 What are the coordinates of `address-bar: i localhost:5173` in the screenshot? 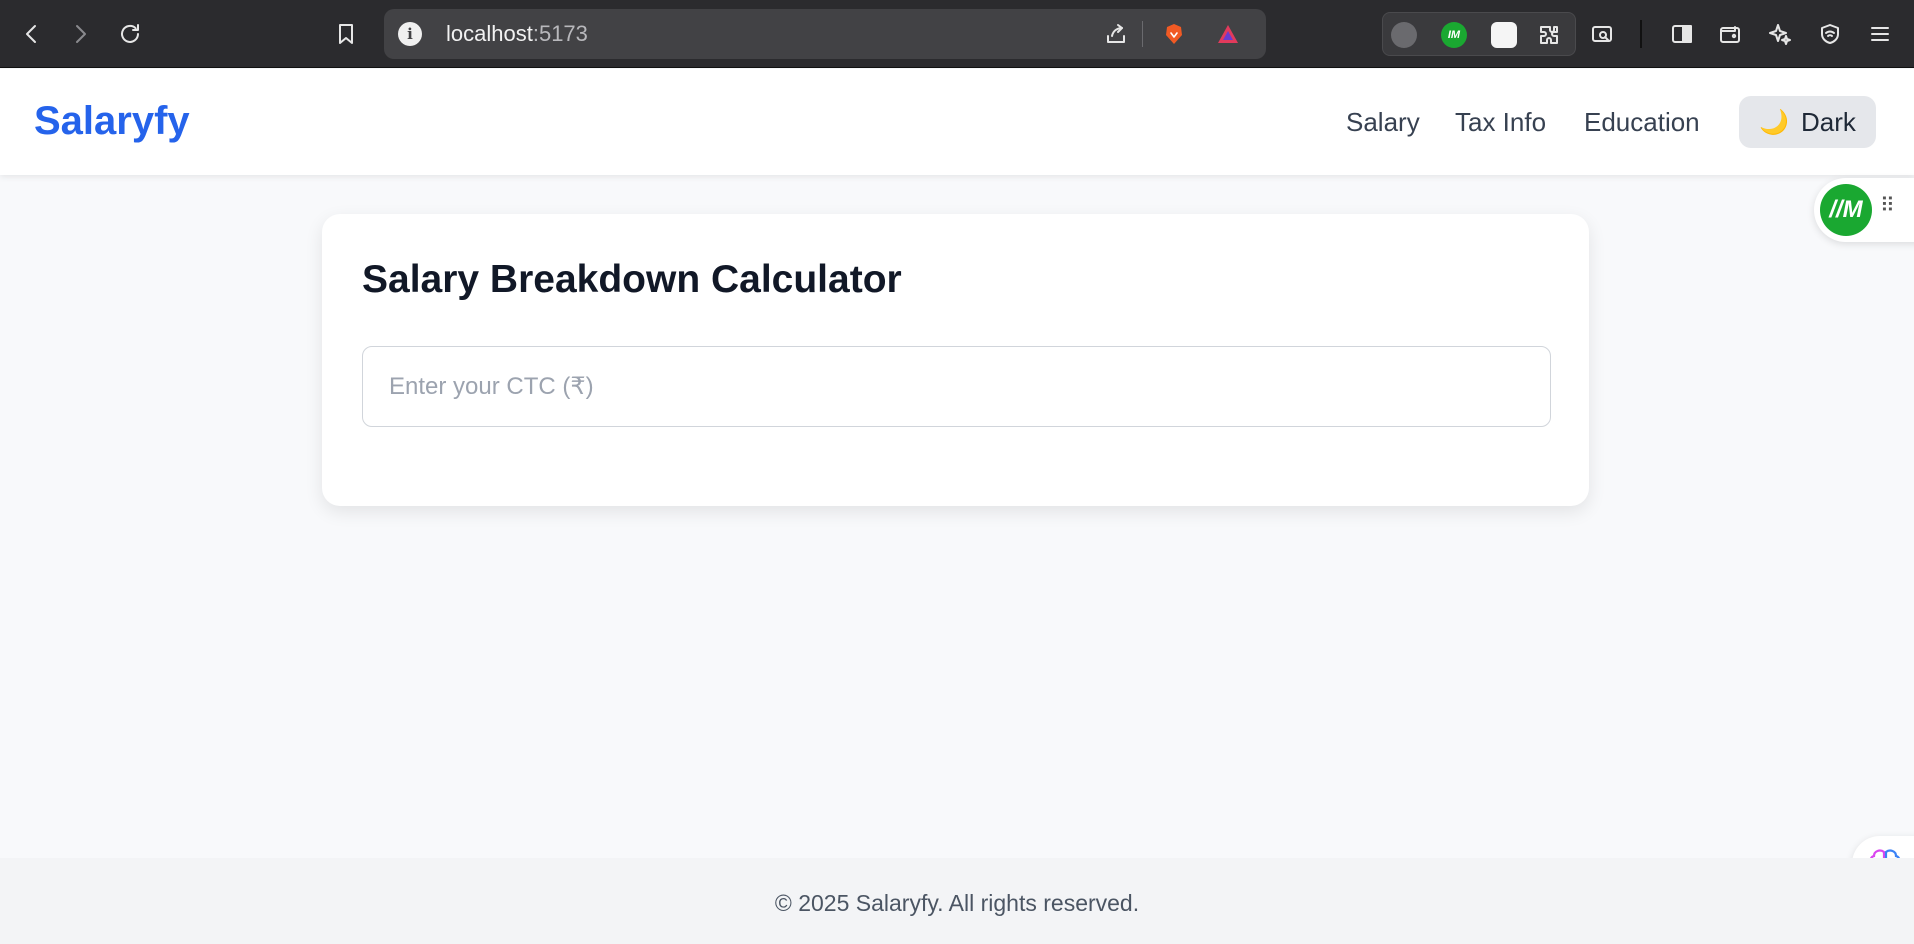 It's located at (825, 34).